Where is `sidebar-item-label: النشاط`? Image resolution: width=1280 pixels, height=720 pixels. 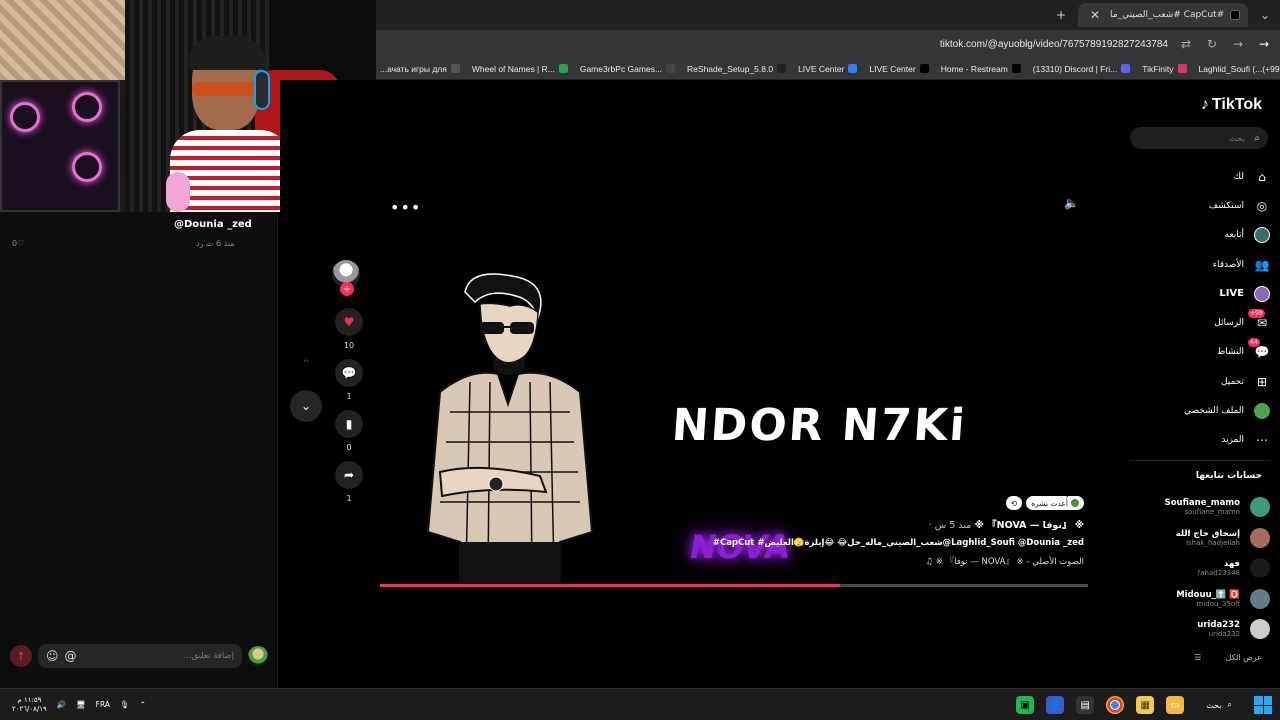 sidebar-item-label: النشاط is located at coordinates (1230, 352).